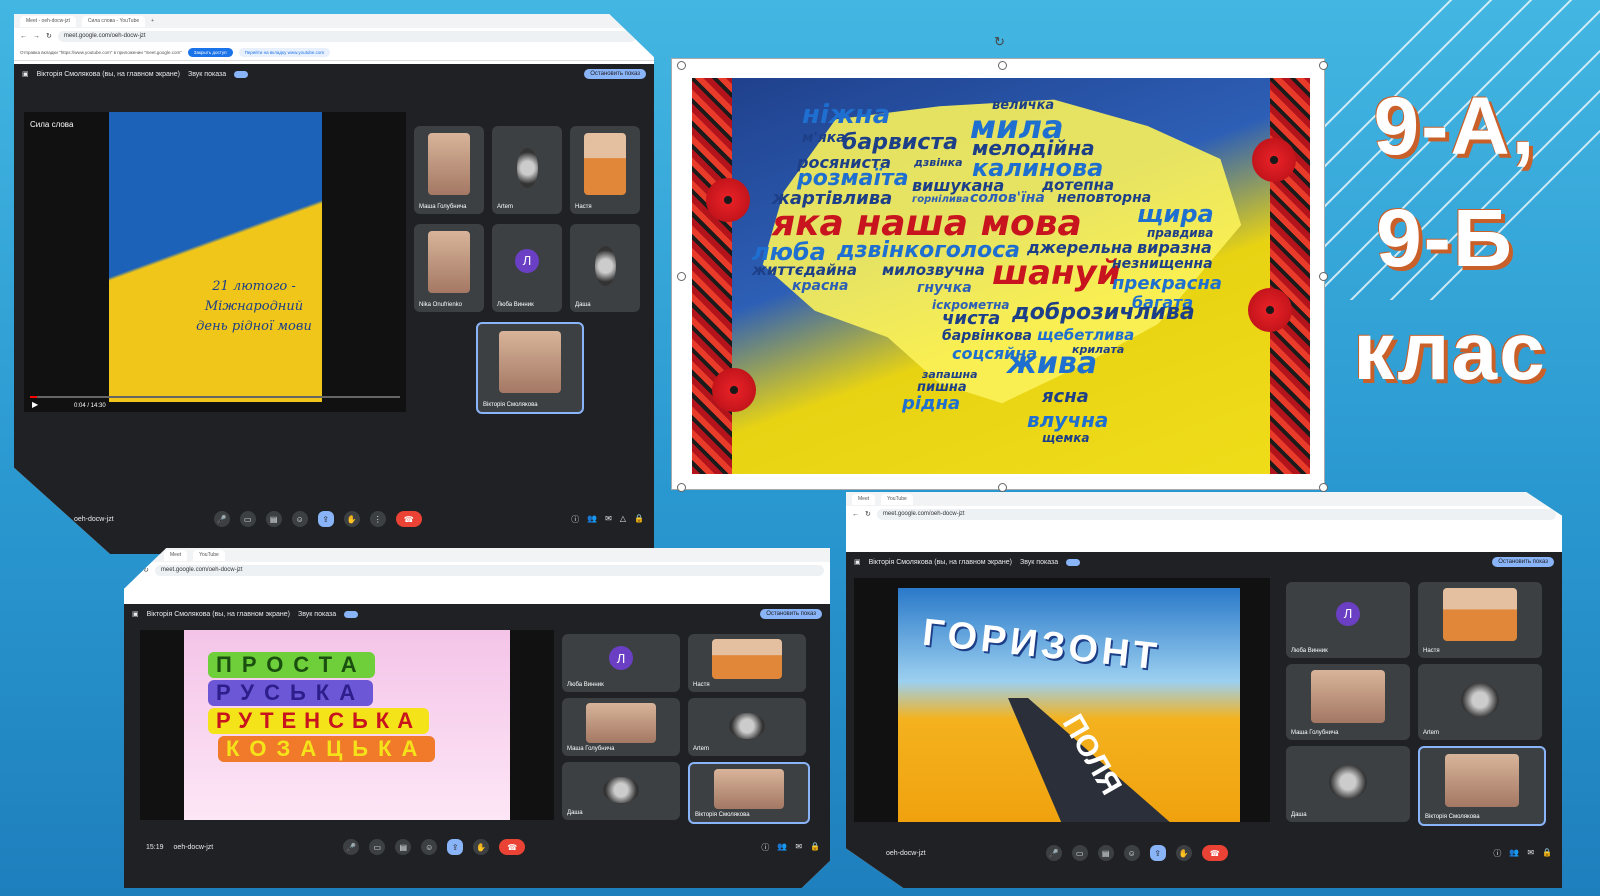  Describe the element at coordinates (284, 52) in the screenshot. I see `switch-tab-button: Перейти на вкладку www.youtube.com` at that location.